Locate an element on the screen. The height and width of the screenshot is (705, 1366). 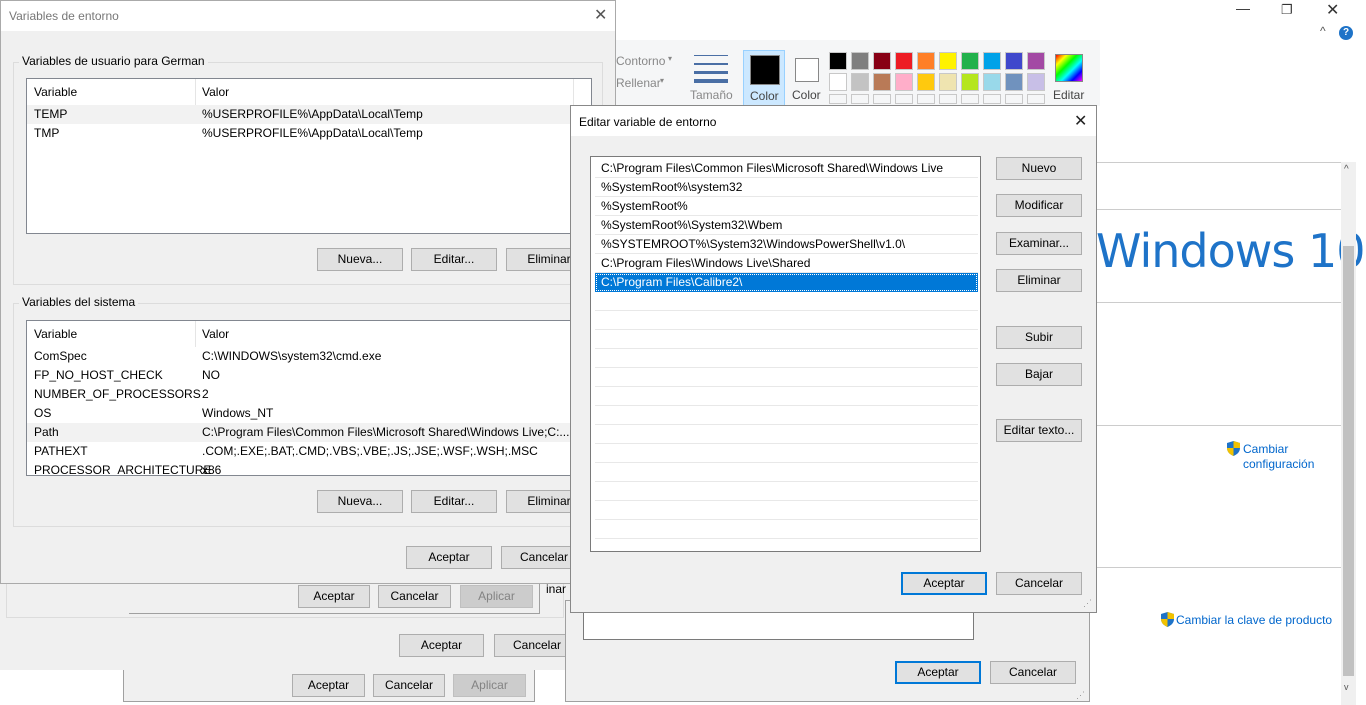
minimize-icon: — is located at coordinates (1243, 8).